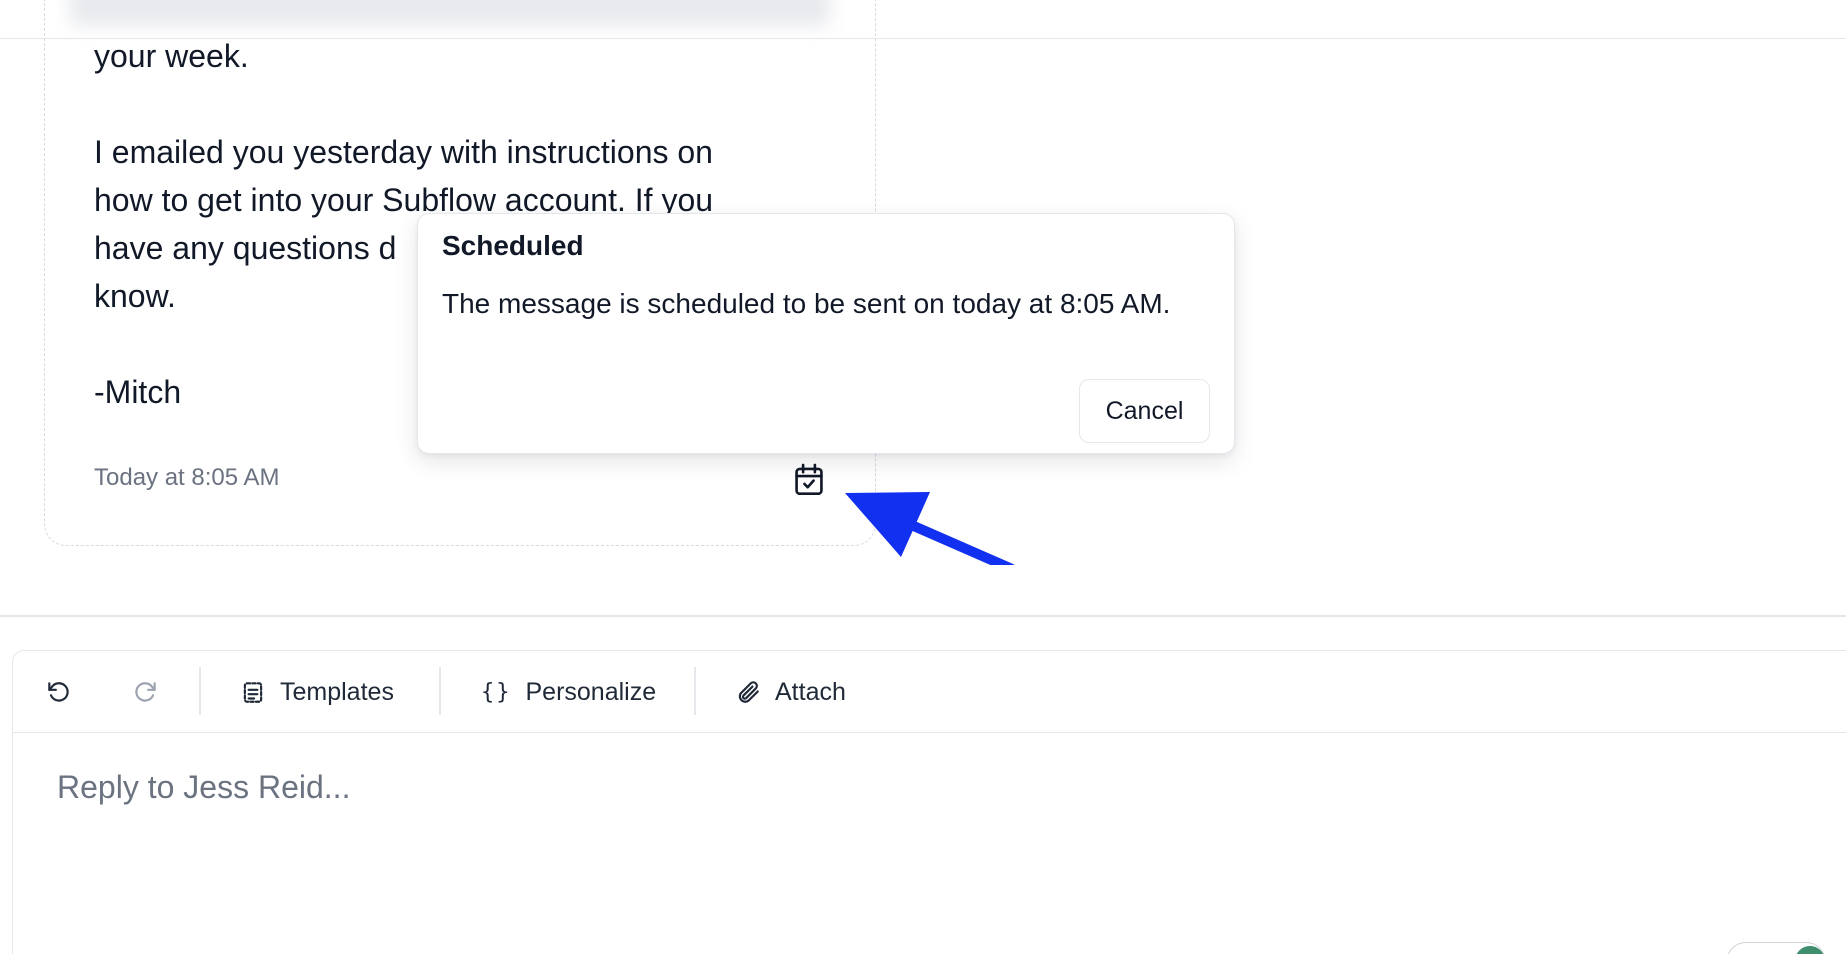 This screenshot has width=1846, height=954. Describe the element at coordinates (1144, 411) in the screenshot. I see `cancel-schedule-button: Cancel` at that location.